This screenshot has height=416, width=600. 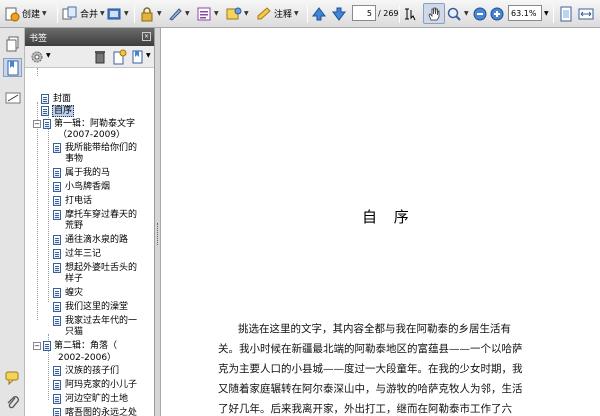 I want to click on zoom-in-button, so click(x=497, y=13).